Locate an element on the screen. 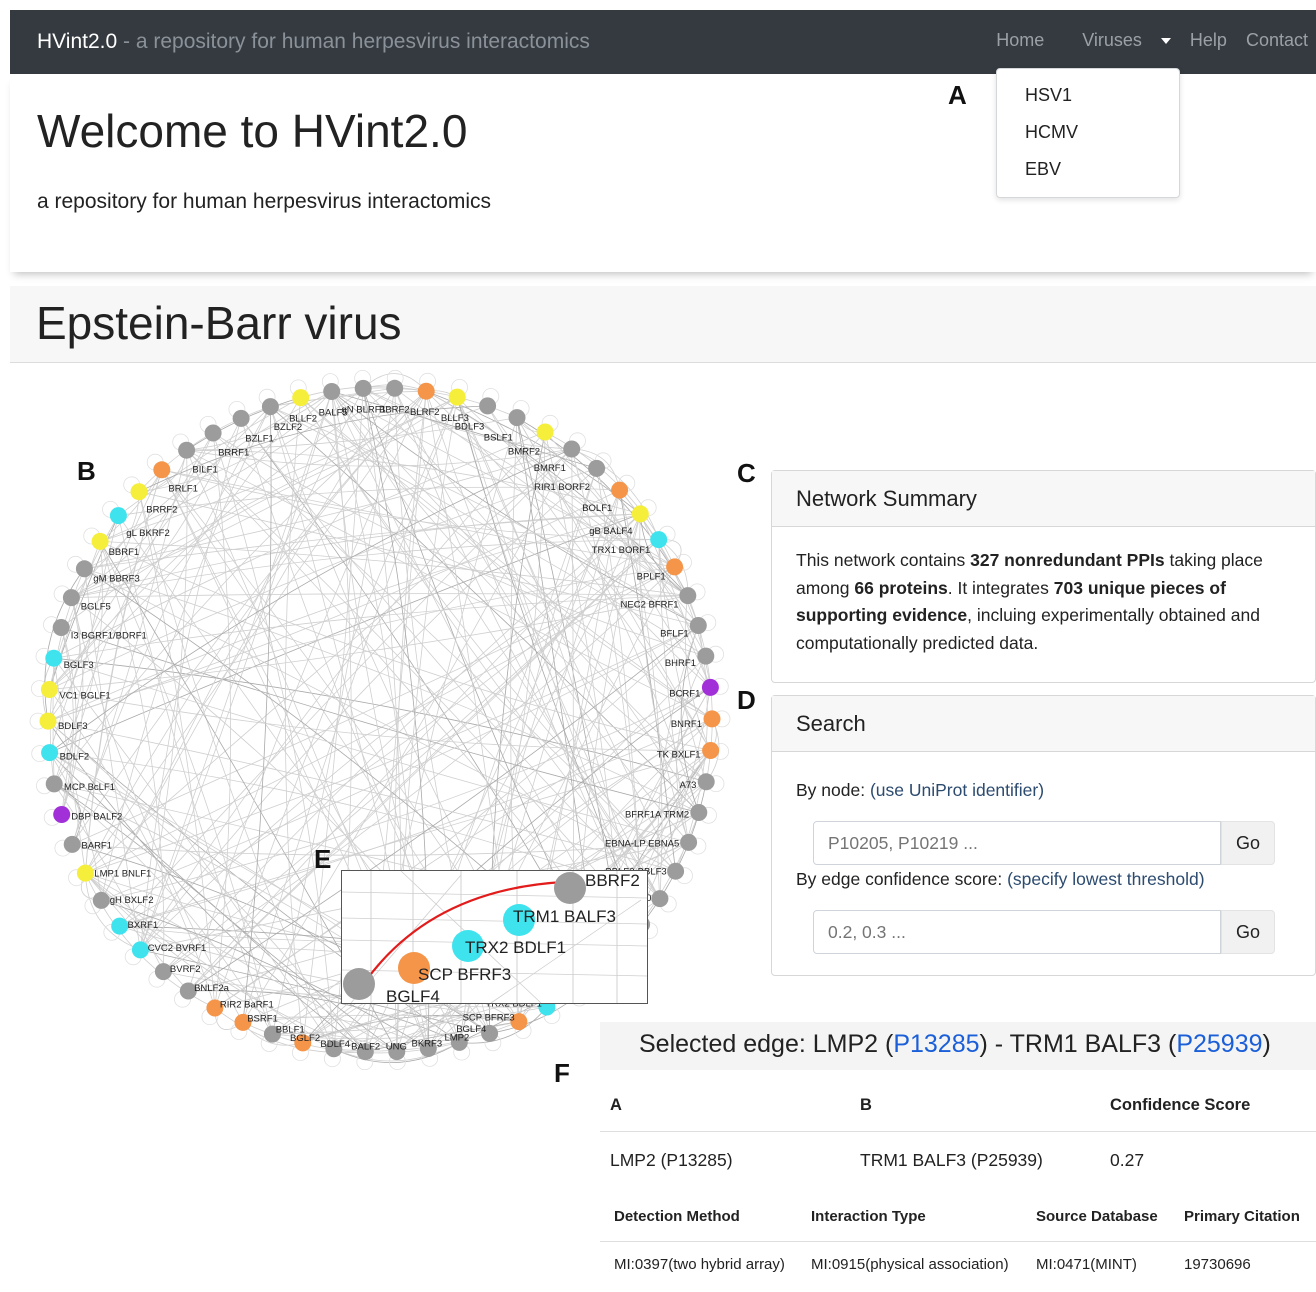  node-label: BARF1 is located at coordinates (96, 846).